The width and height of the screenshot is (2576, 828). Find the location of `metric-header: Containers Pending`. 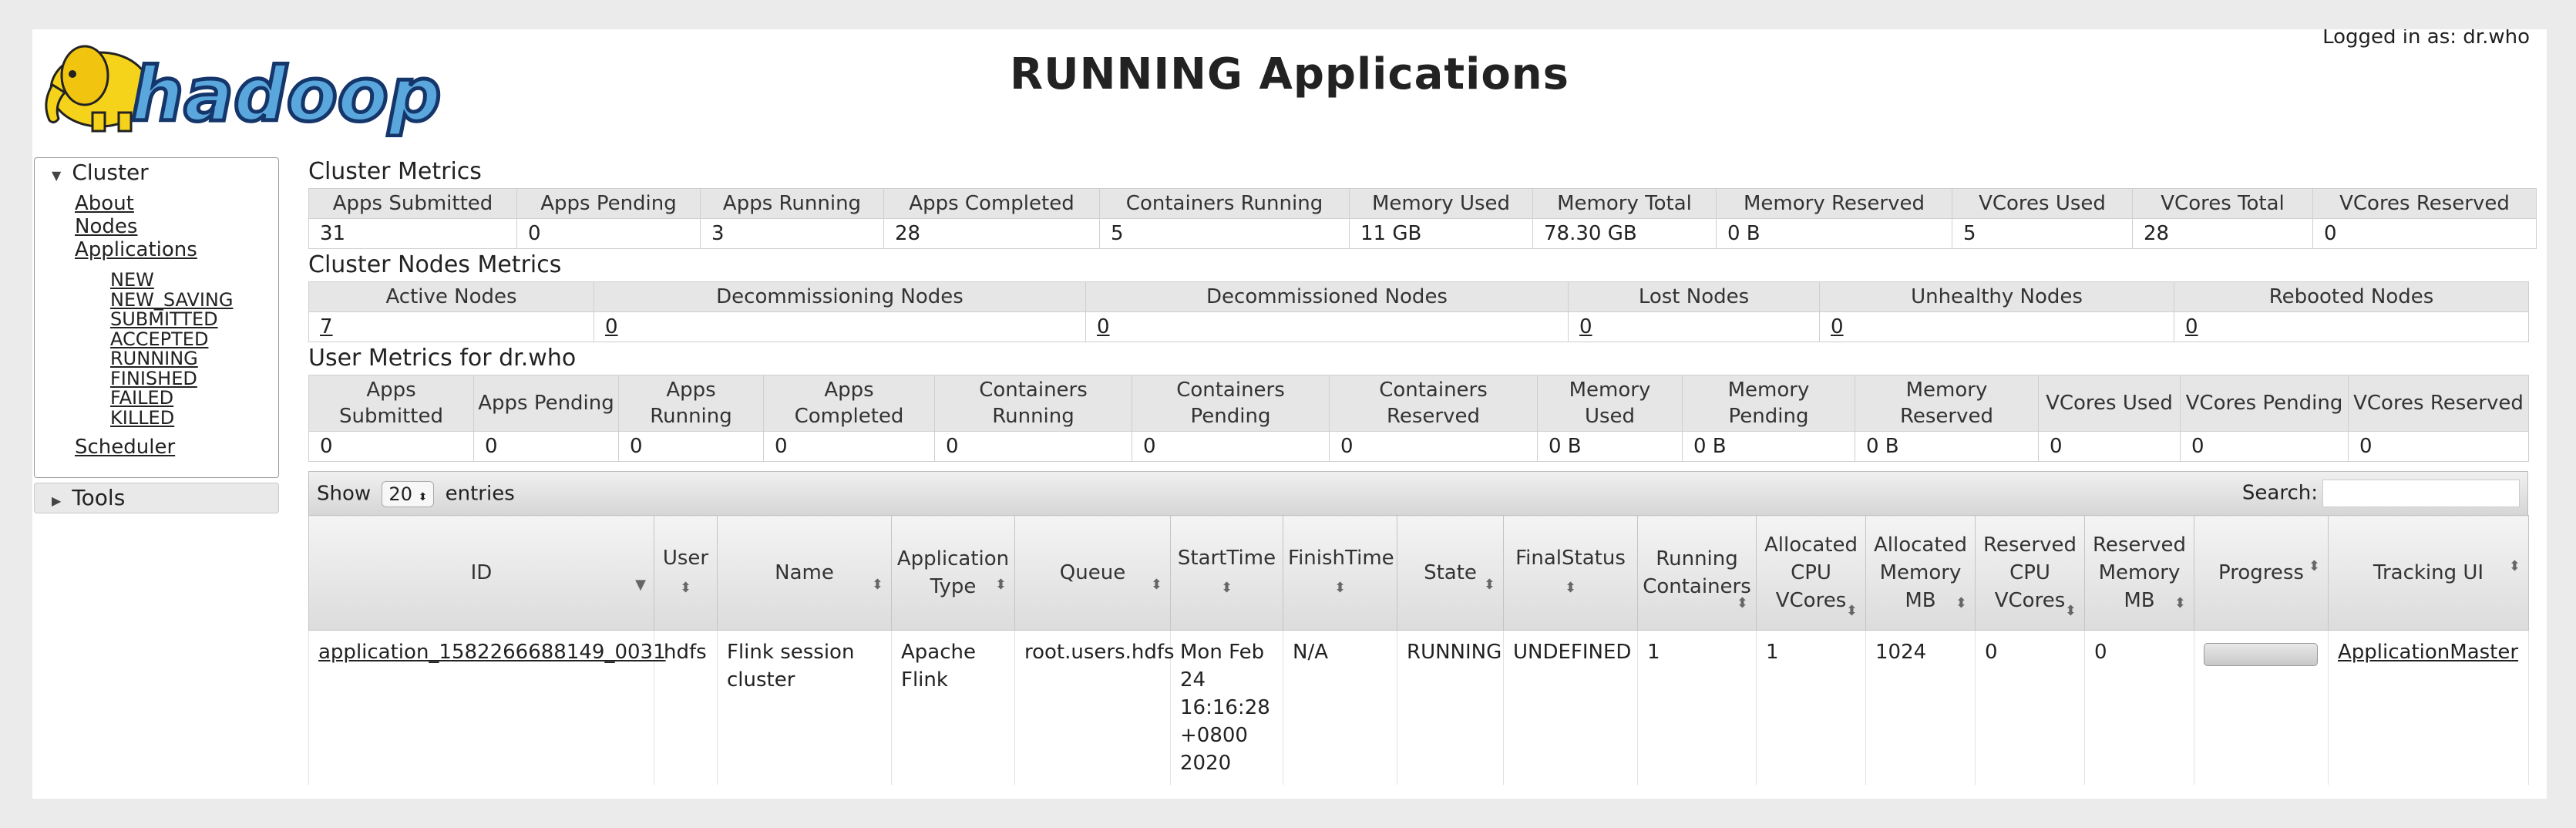

metric-header: Containers Pending is located at coordinates (1231, 403).